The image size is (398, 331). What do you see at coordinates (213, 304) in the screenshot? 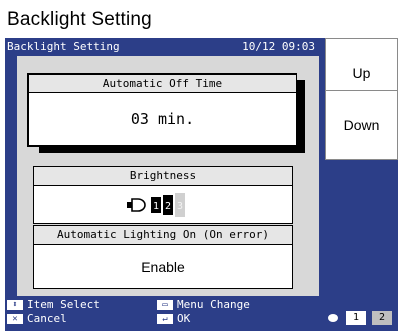
I see `menu-change-hint: Menu Change` at bounding box center [213, 304].